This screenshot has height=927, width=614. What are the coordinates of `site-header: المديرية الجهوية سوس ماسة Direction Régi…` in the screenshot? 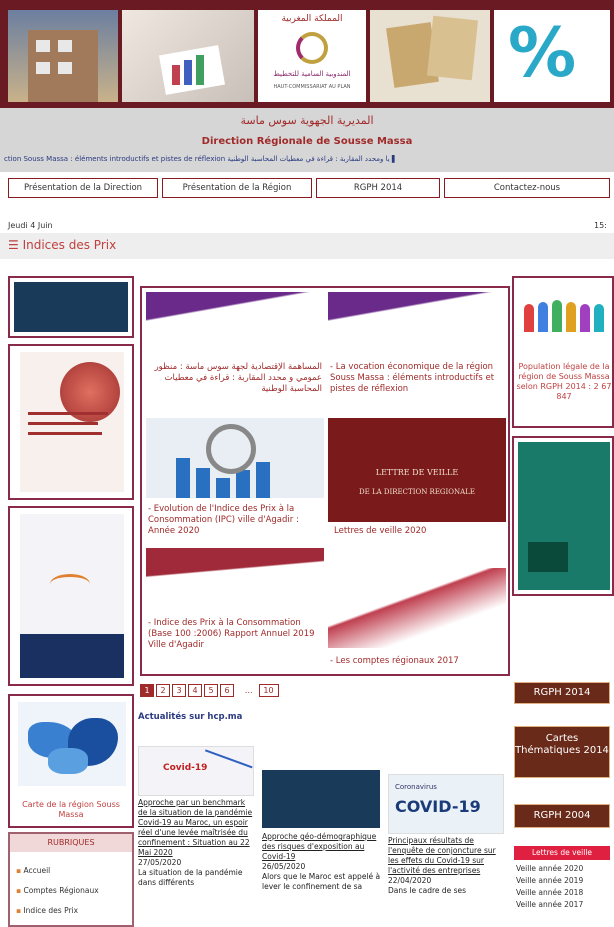 It's located at (307, 140).